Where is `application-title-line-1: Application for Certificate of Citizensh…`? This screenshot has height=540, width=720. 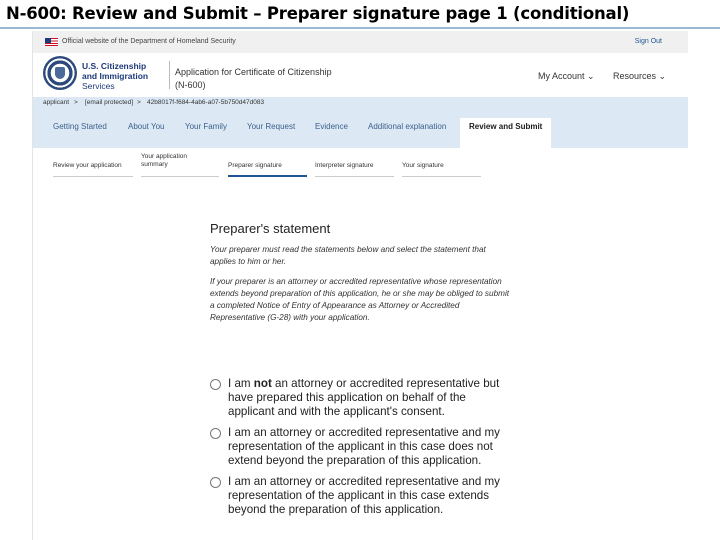
application-title-line-1: Application for Certificate of Citizensh… is located at coordinates (253, 72).